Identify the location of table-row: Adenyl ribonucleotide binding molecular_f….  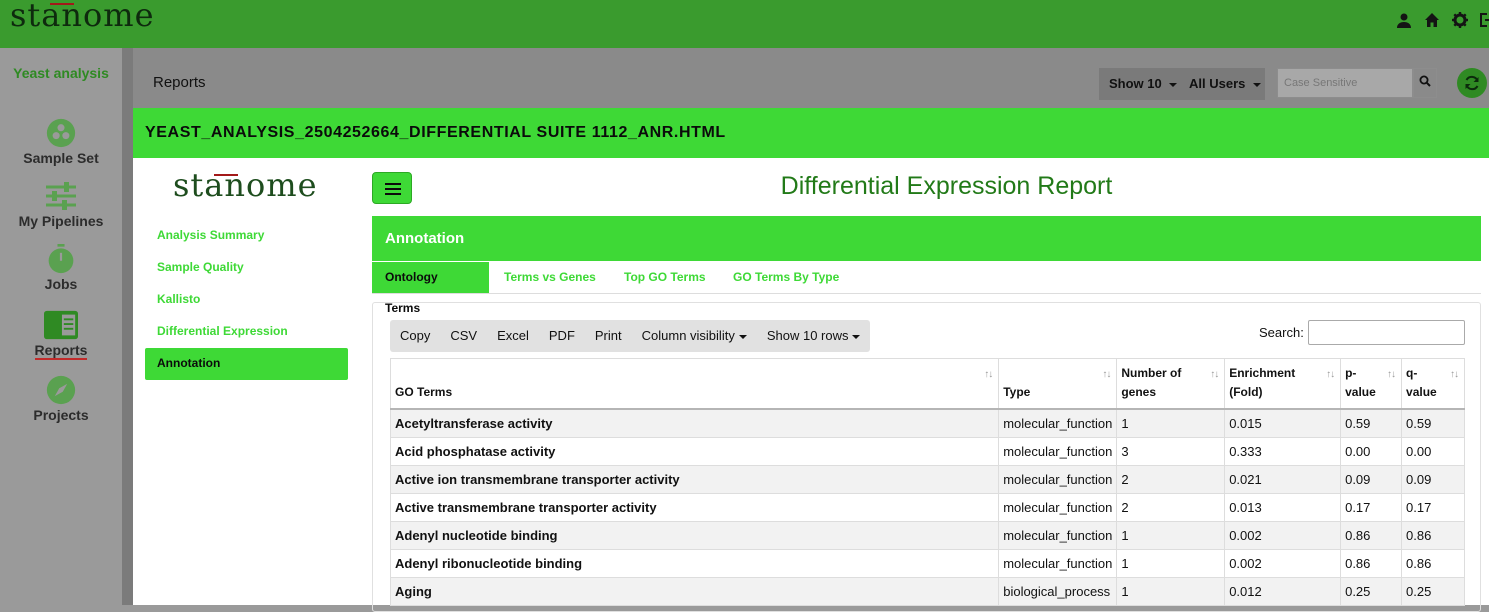
(927, 563).